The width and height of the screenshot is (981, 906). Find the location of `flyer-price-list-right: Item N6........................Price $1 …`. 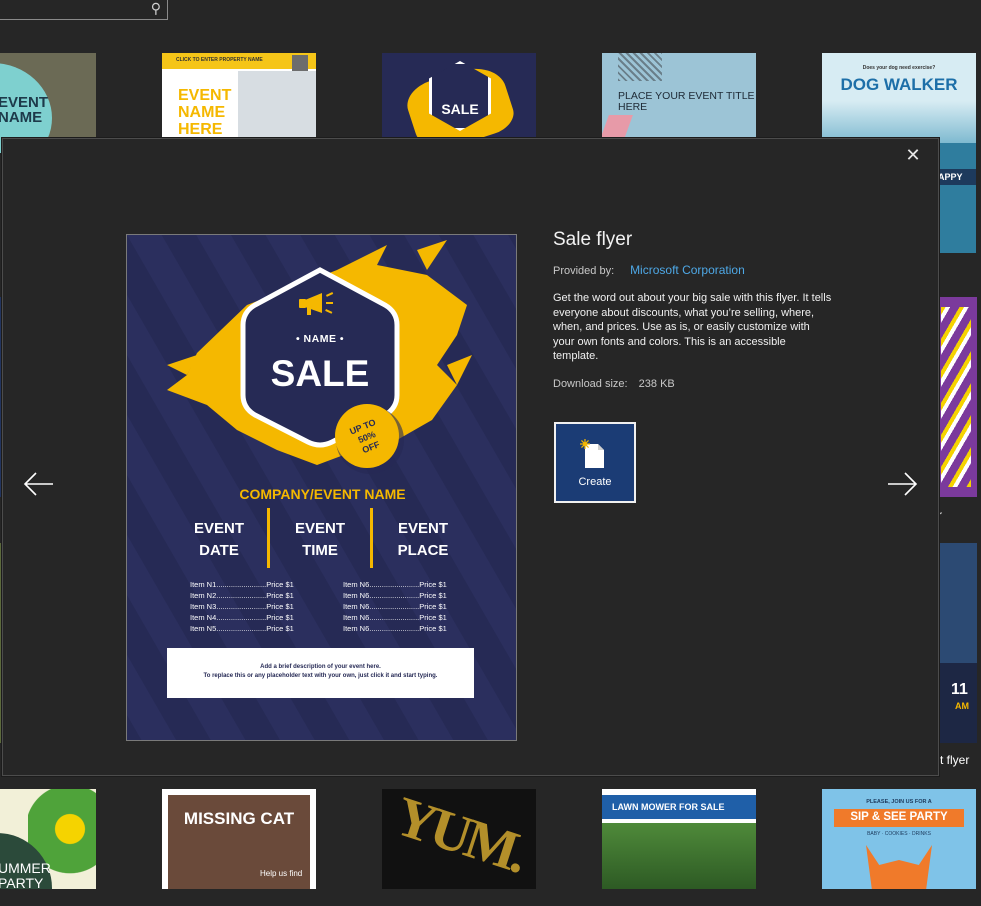

flyer-price-list-right: Item N6........................Price $1 … is located at coordinates (395, 606).